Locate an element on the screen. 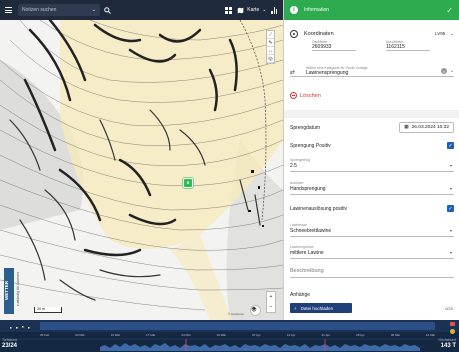 The height and width of the screenshot is (352, 459). zoom-out-button: − is located at coordinates (271, 307).